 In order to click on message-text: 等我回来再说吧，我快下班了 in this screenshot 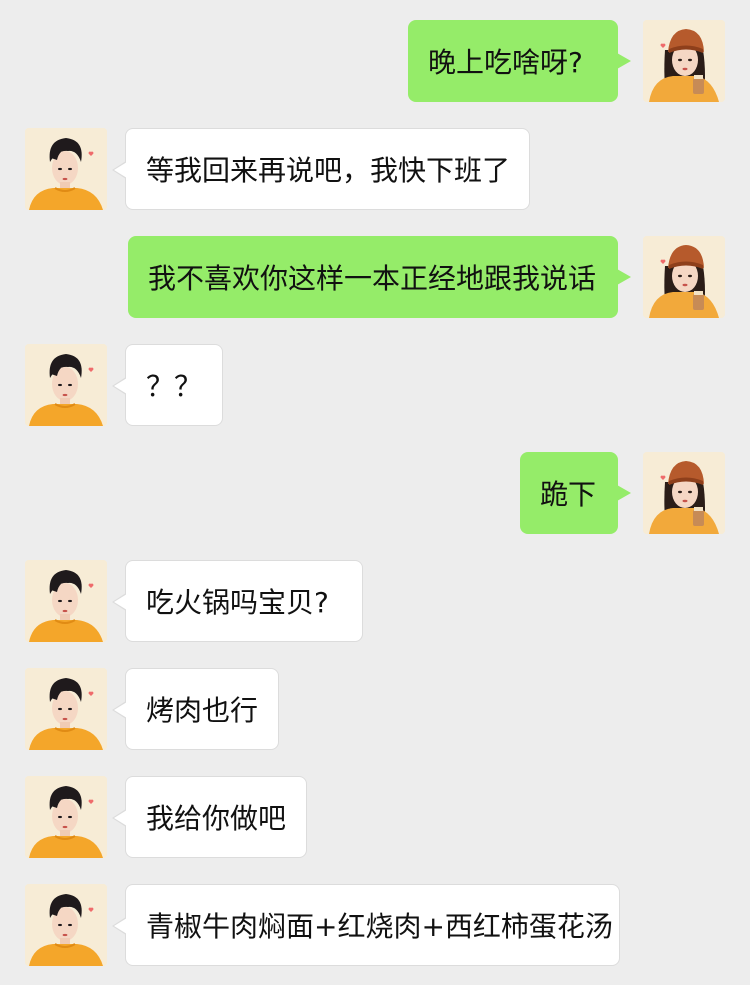, I will do `click(328, 170)`.